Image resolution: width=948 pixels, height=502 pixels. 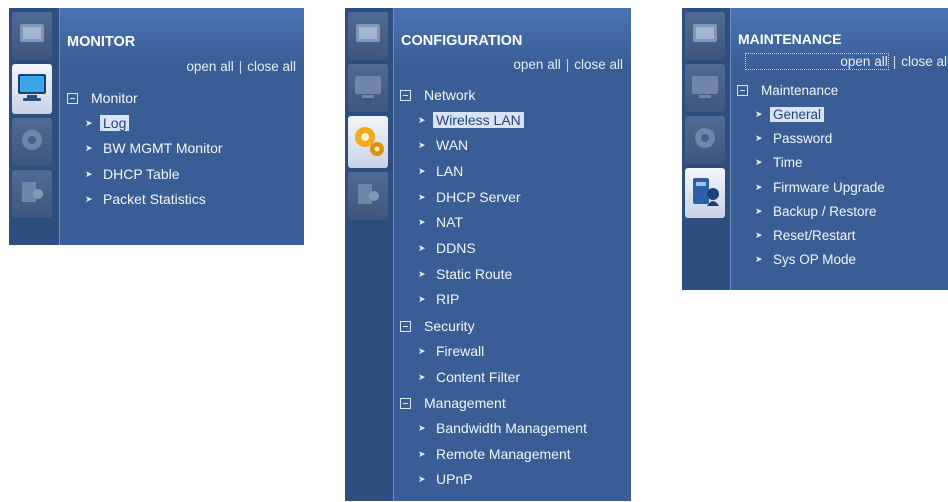 I want to click on tree-group-maintenance: Maintenance, so click(x=787, y=91).